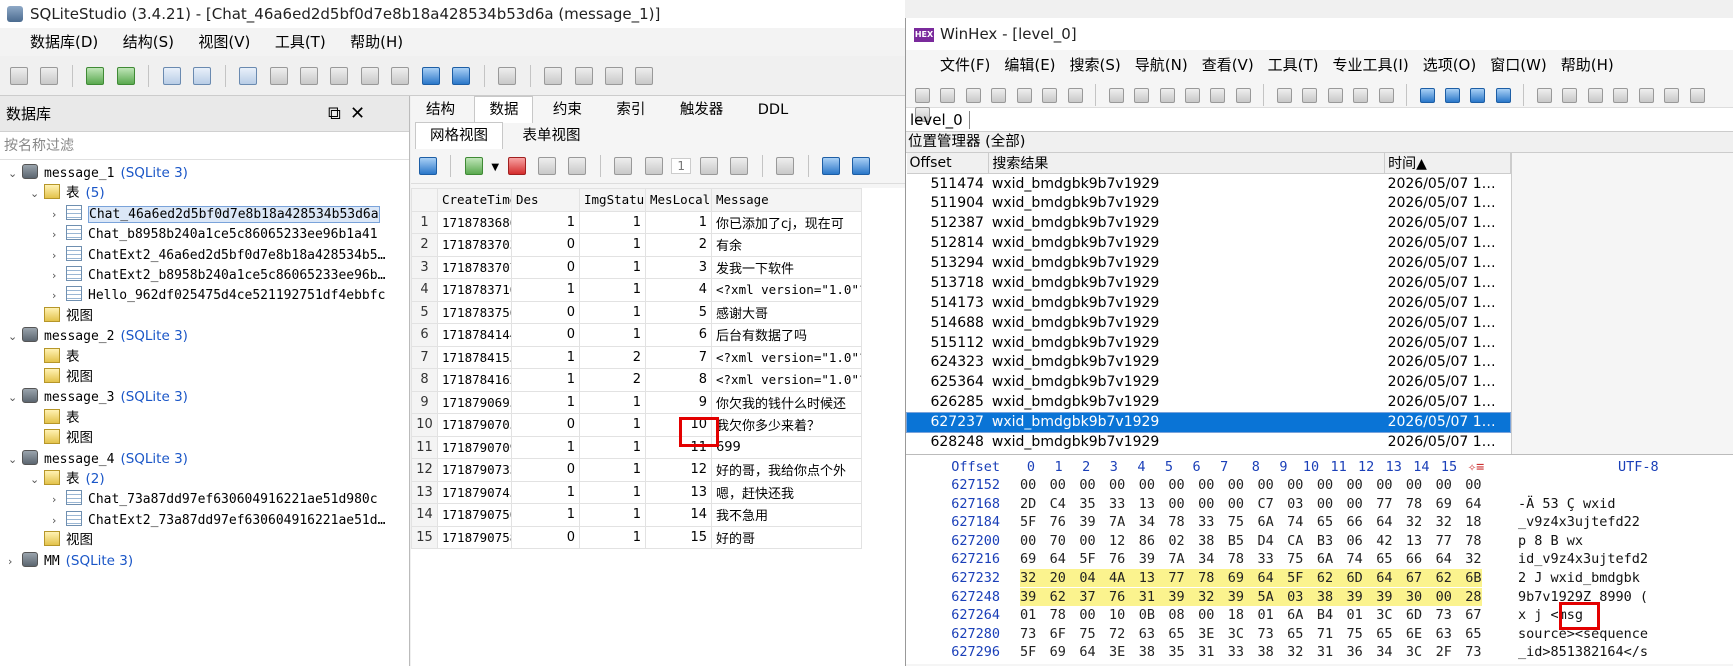 The image size is (1733, 666). What do you see at coordinates (67, 193) in the screenshot?
I see `tree-item: ⌄ 表 (5)` at bounding box center [67, 193].